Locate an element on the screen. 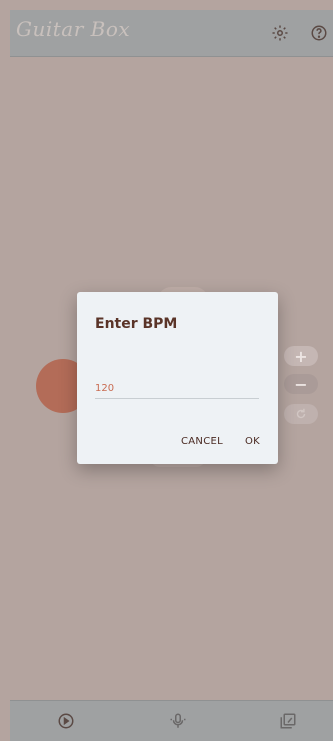 The image size is (333, 741). minus-icon: − is located at coordinates (301, 384).